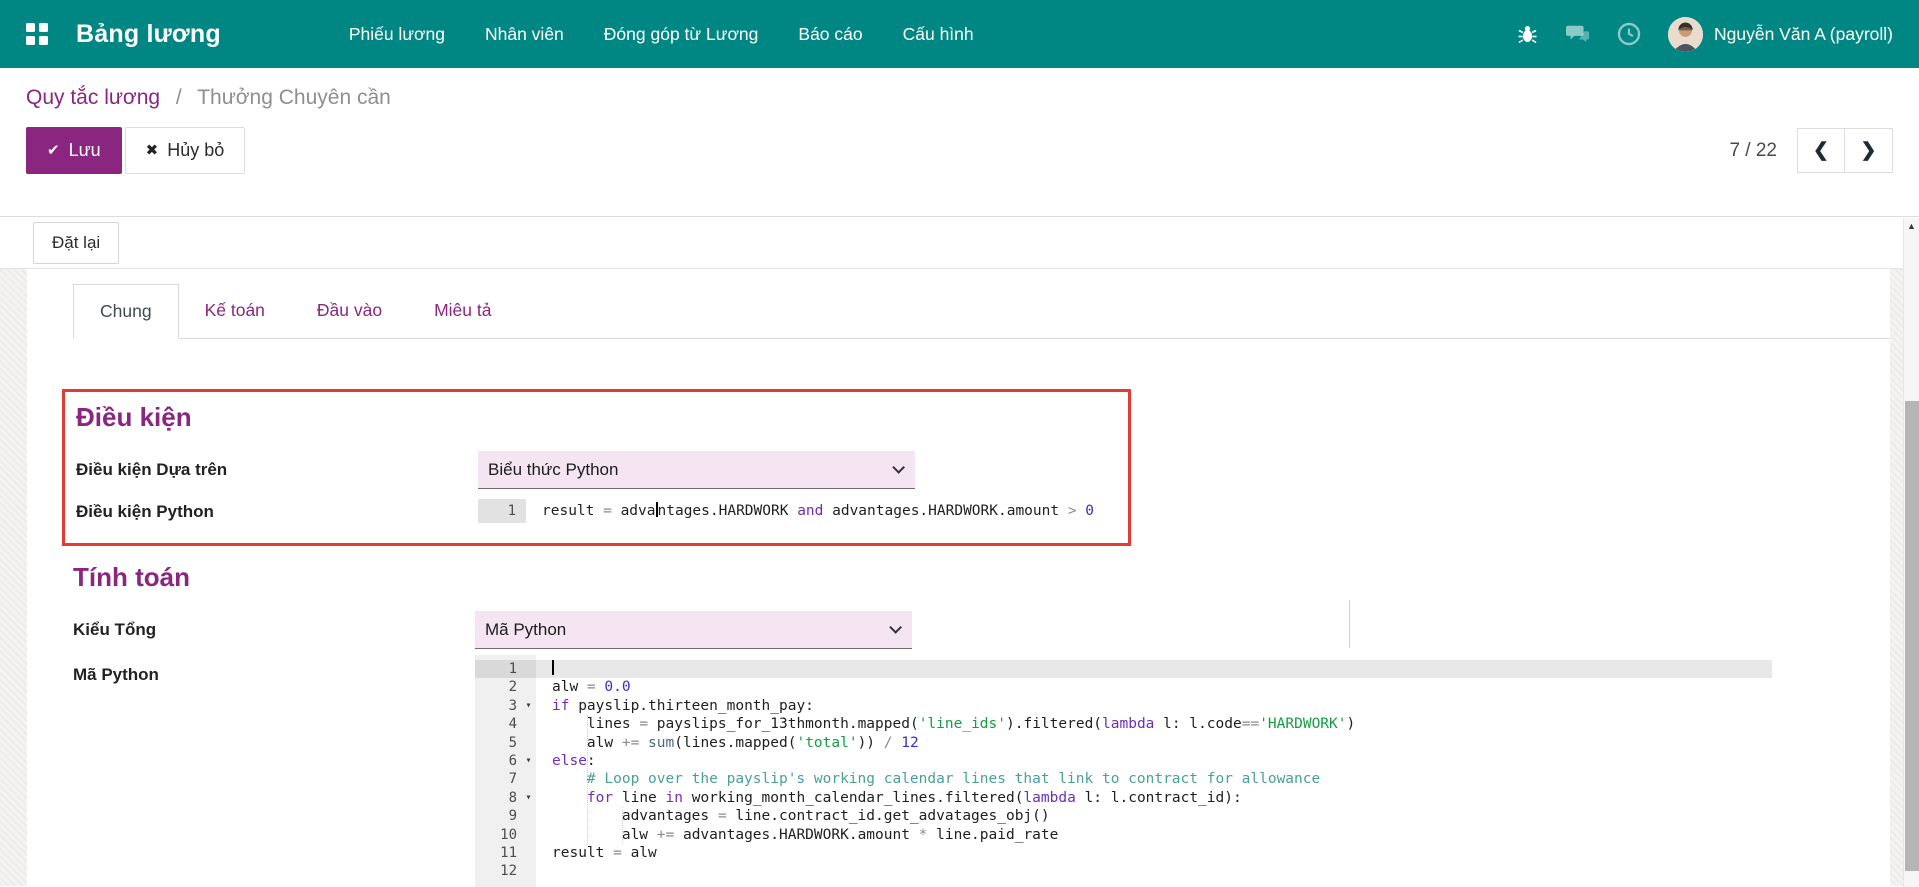 This screenshot has width=1919, height=887. Describe the element at coordinates (1803, 34) in the screenshot. I see `user-name: Nguyễn Văn A (payroll)` at that location.